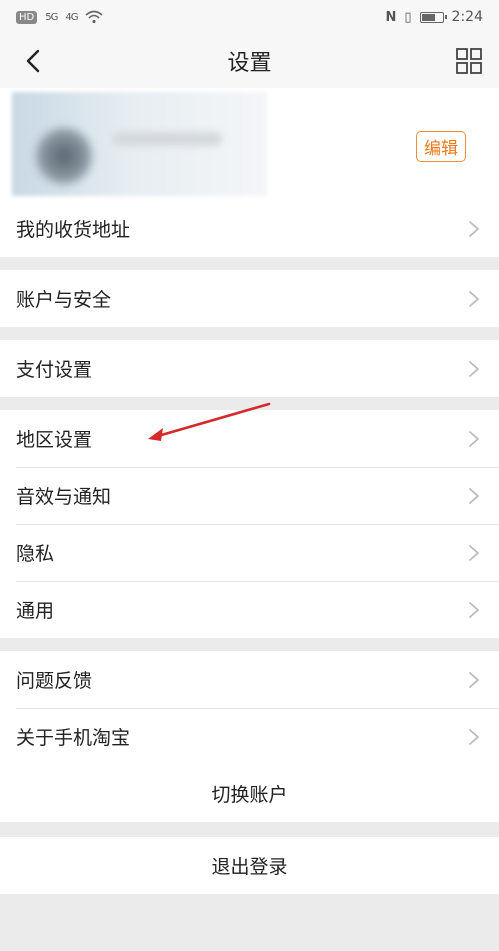 This screenshot has height=951, width=499. Describe the element at coordinates (249, 63) in the screenshot. I see `page-title: 设置` at that location.